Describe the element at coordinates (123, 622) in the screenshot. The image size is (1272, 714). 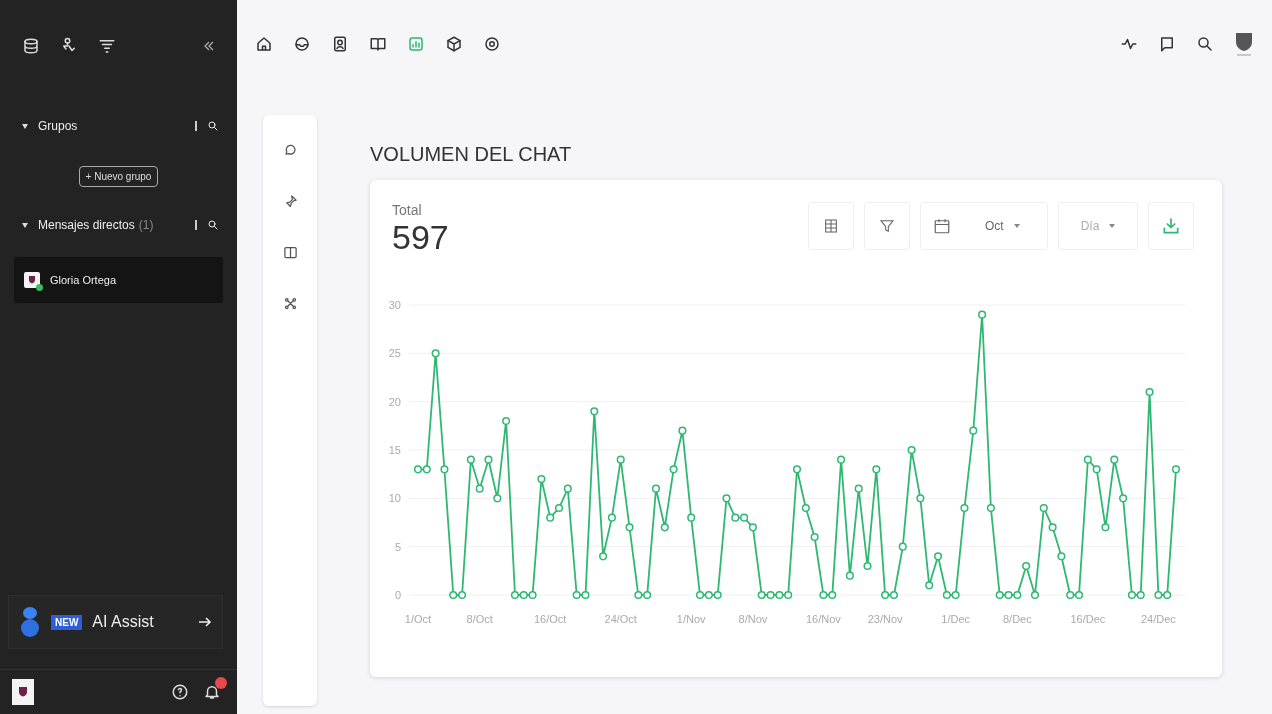
I see `ai-assist-label: AI Assist` at that location.